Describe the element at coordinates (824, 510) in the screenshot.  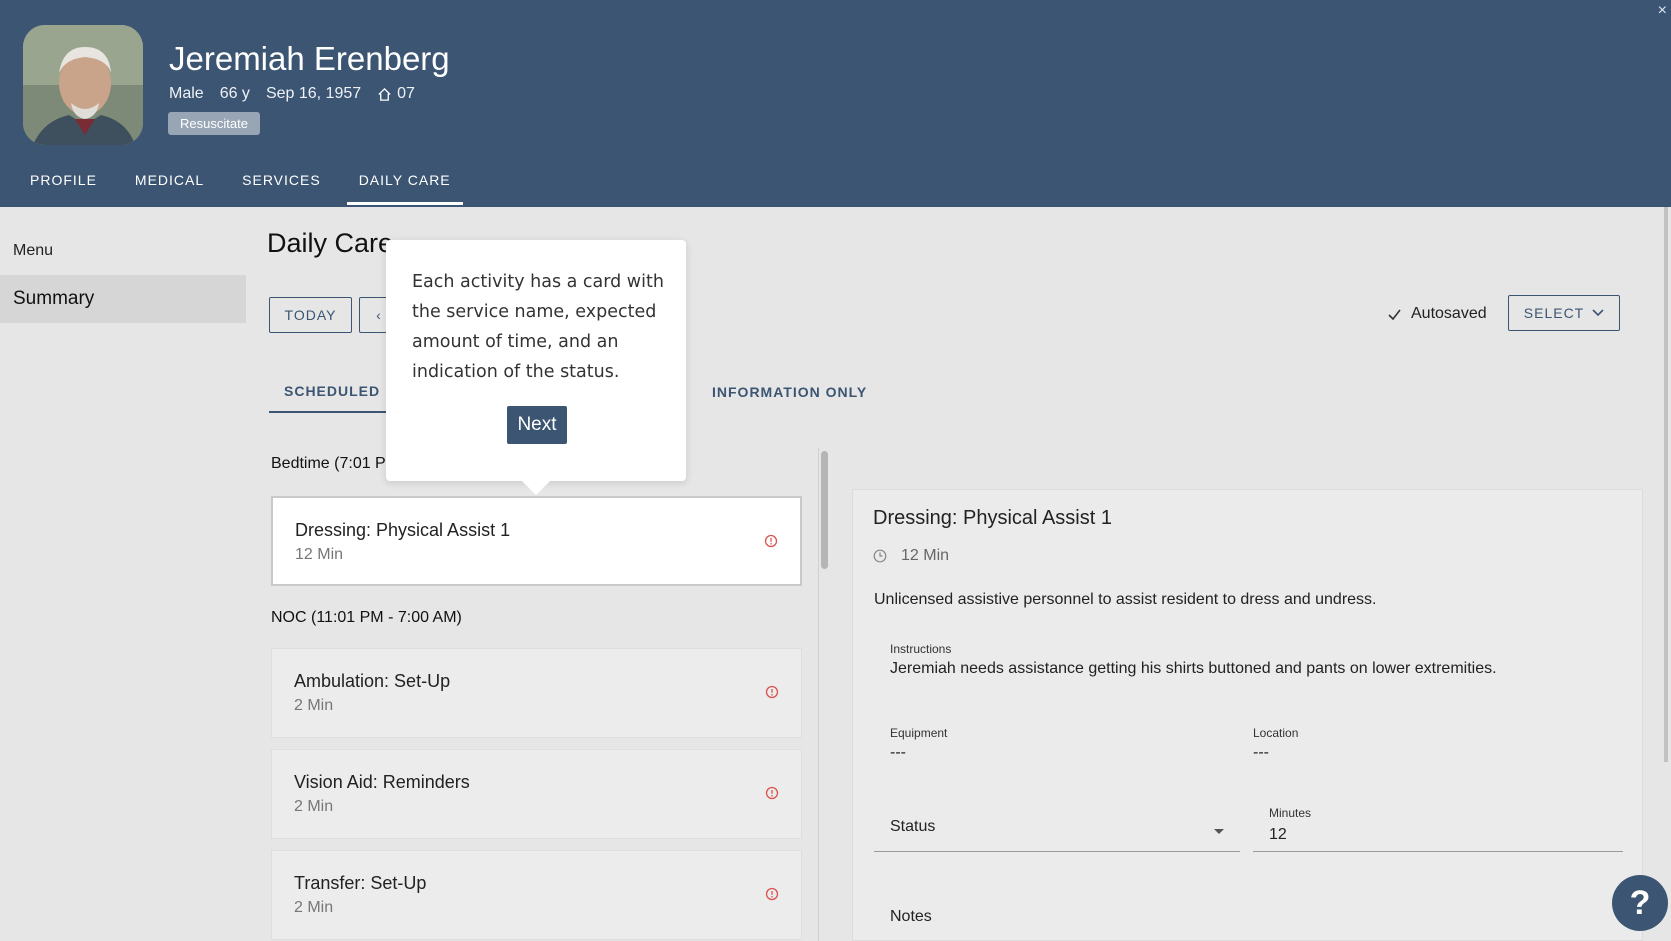
I see `card-list-scrollbar` at that location.